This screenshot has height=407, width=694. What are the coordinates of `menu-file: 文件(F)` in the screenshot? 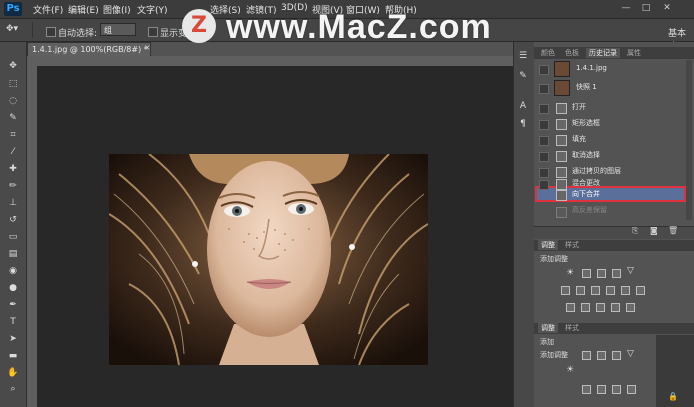 It's located at (48, 9).